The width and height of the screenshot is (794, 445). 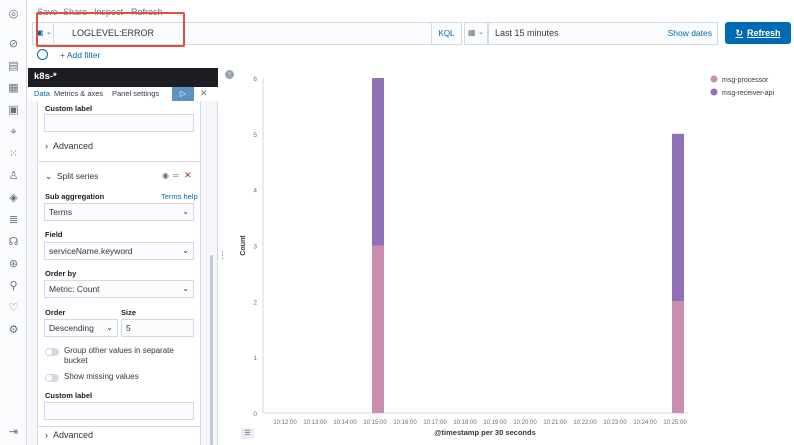 I want to click on refresh-icon: ↻, so click(x=739, y=33).